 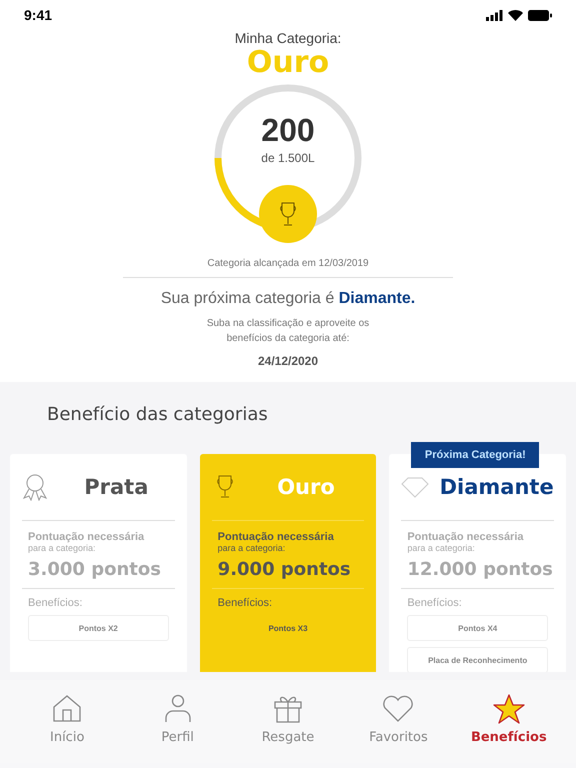 I want to click on diamond-icon, so click(x=415, y=487).